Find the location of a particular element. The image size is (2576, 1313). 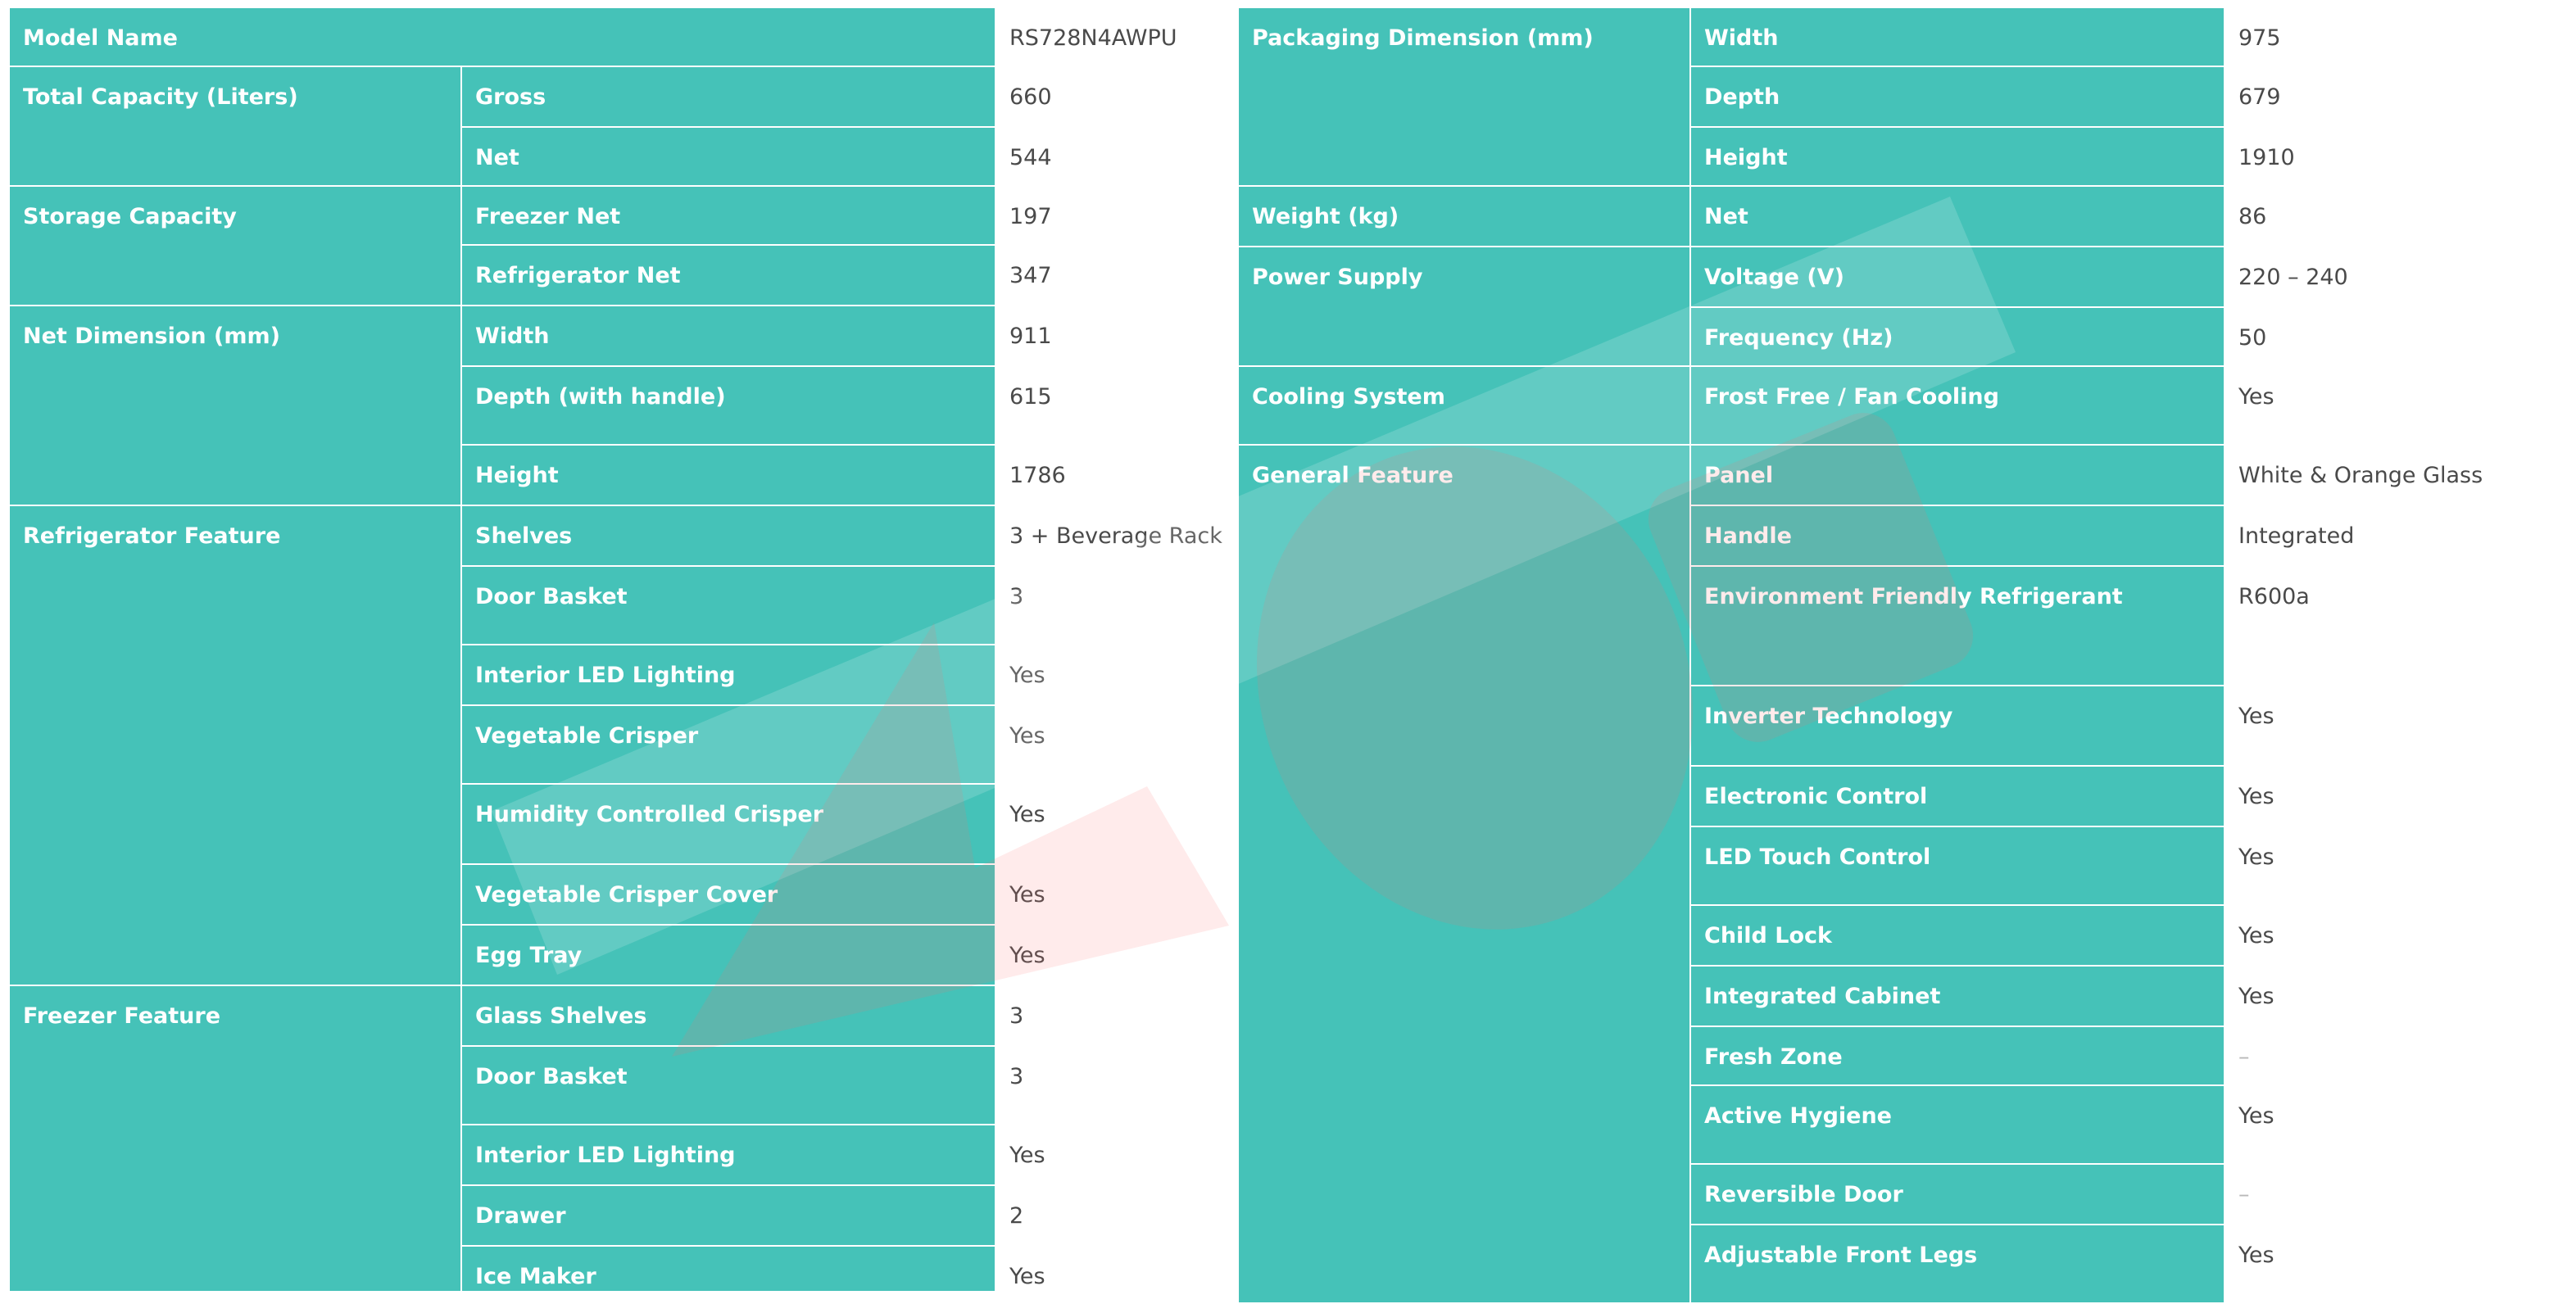

spec-value: 544 is located at coordinates (1116, 156).